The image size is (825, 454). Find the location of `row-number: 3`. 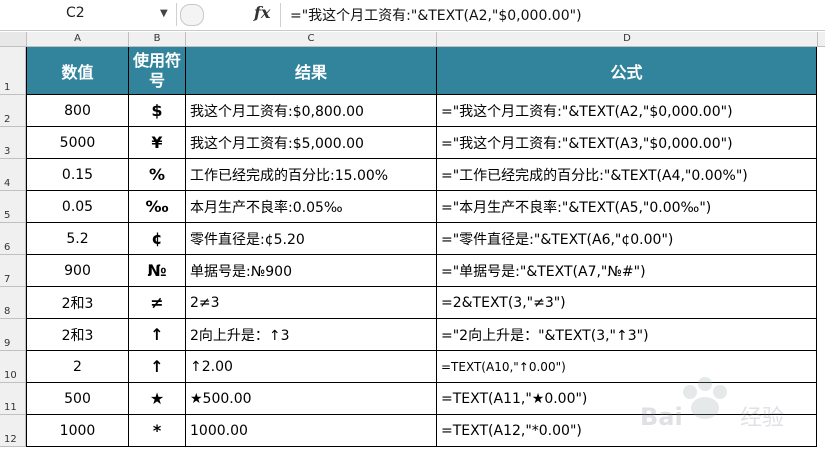

row-number: 3 is located at coordinates (7, 151).